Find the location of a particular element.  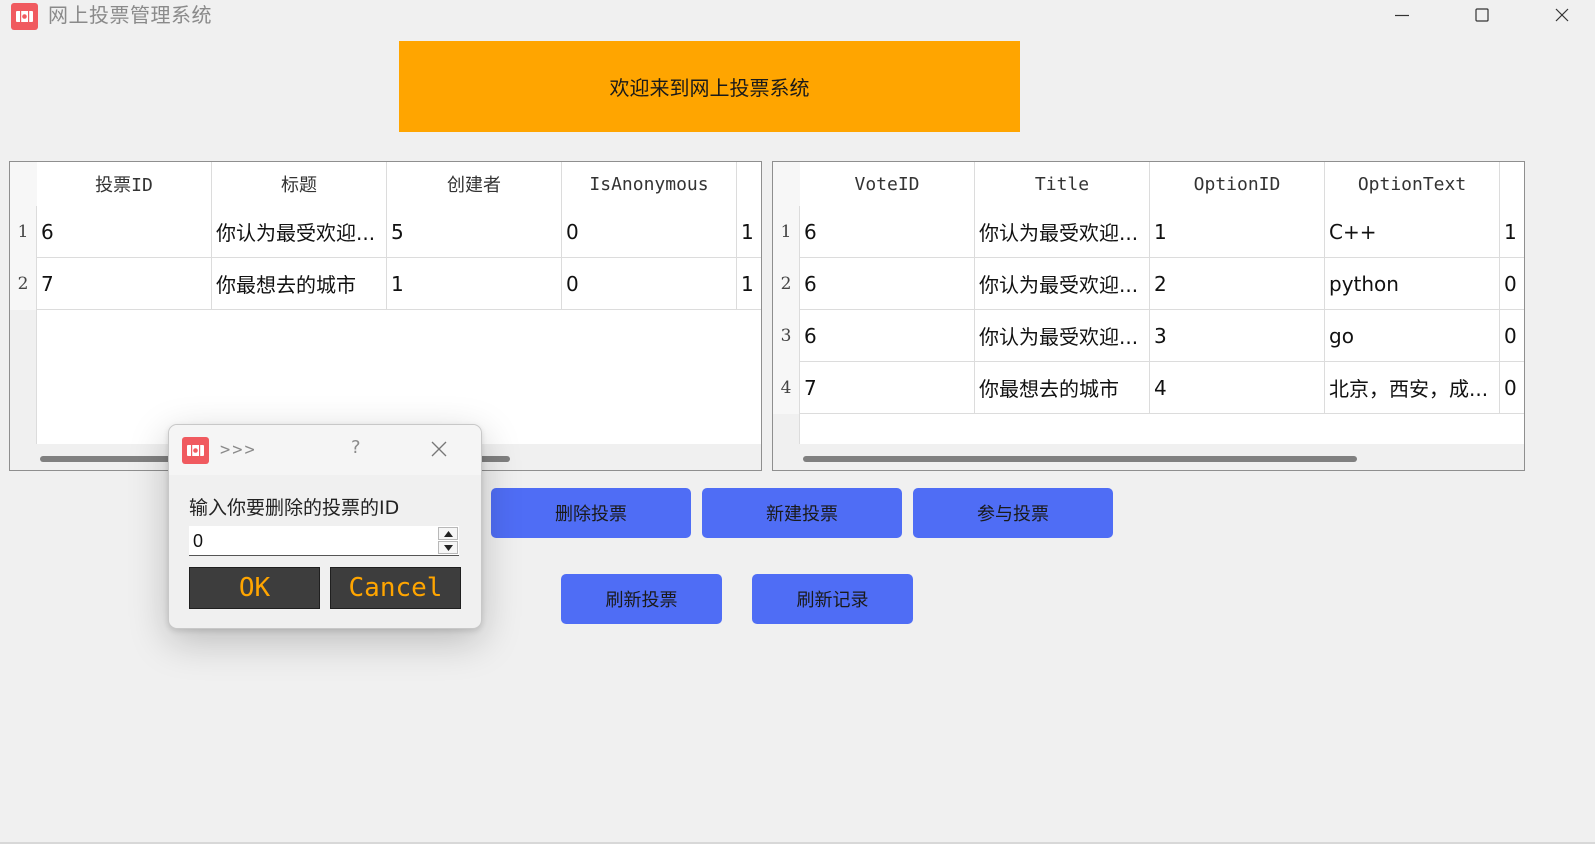

vote-id-input is located at coordinates (312, 541).